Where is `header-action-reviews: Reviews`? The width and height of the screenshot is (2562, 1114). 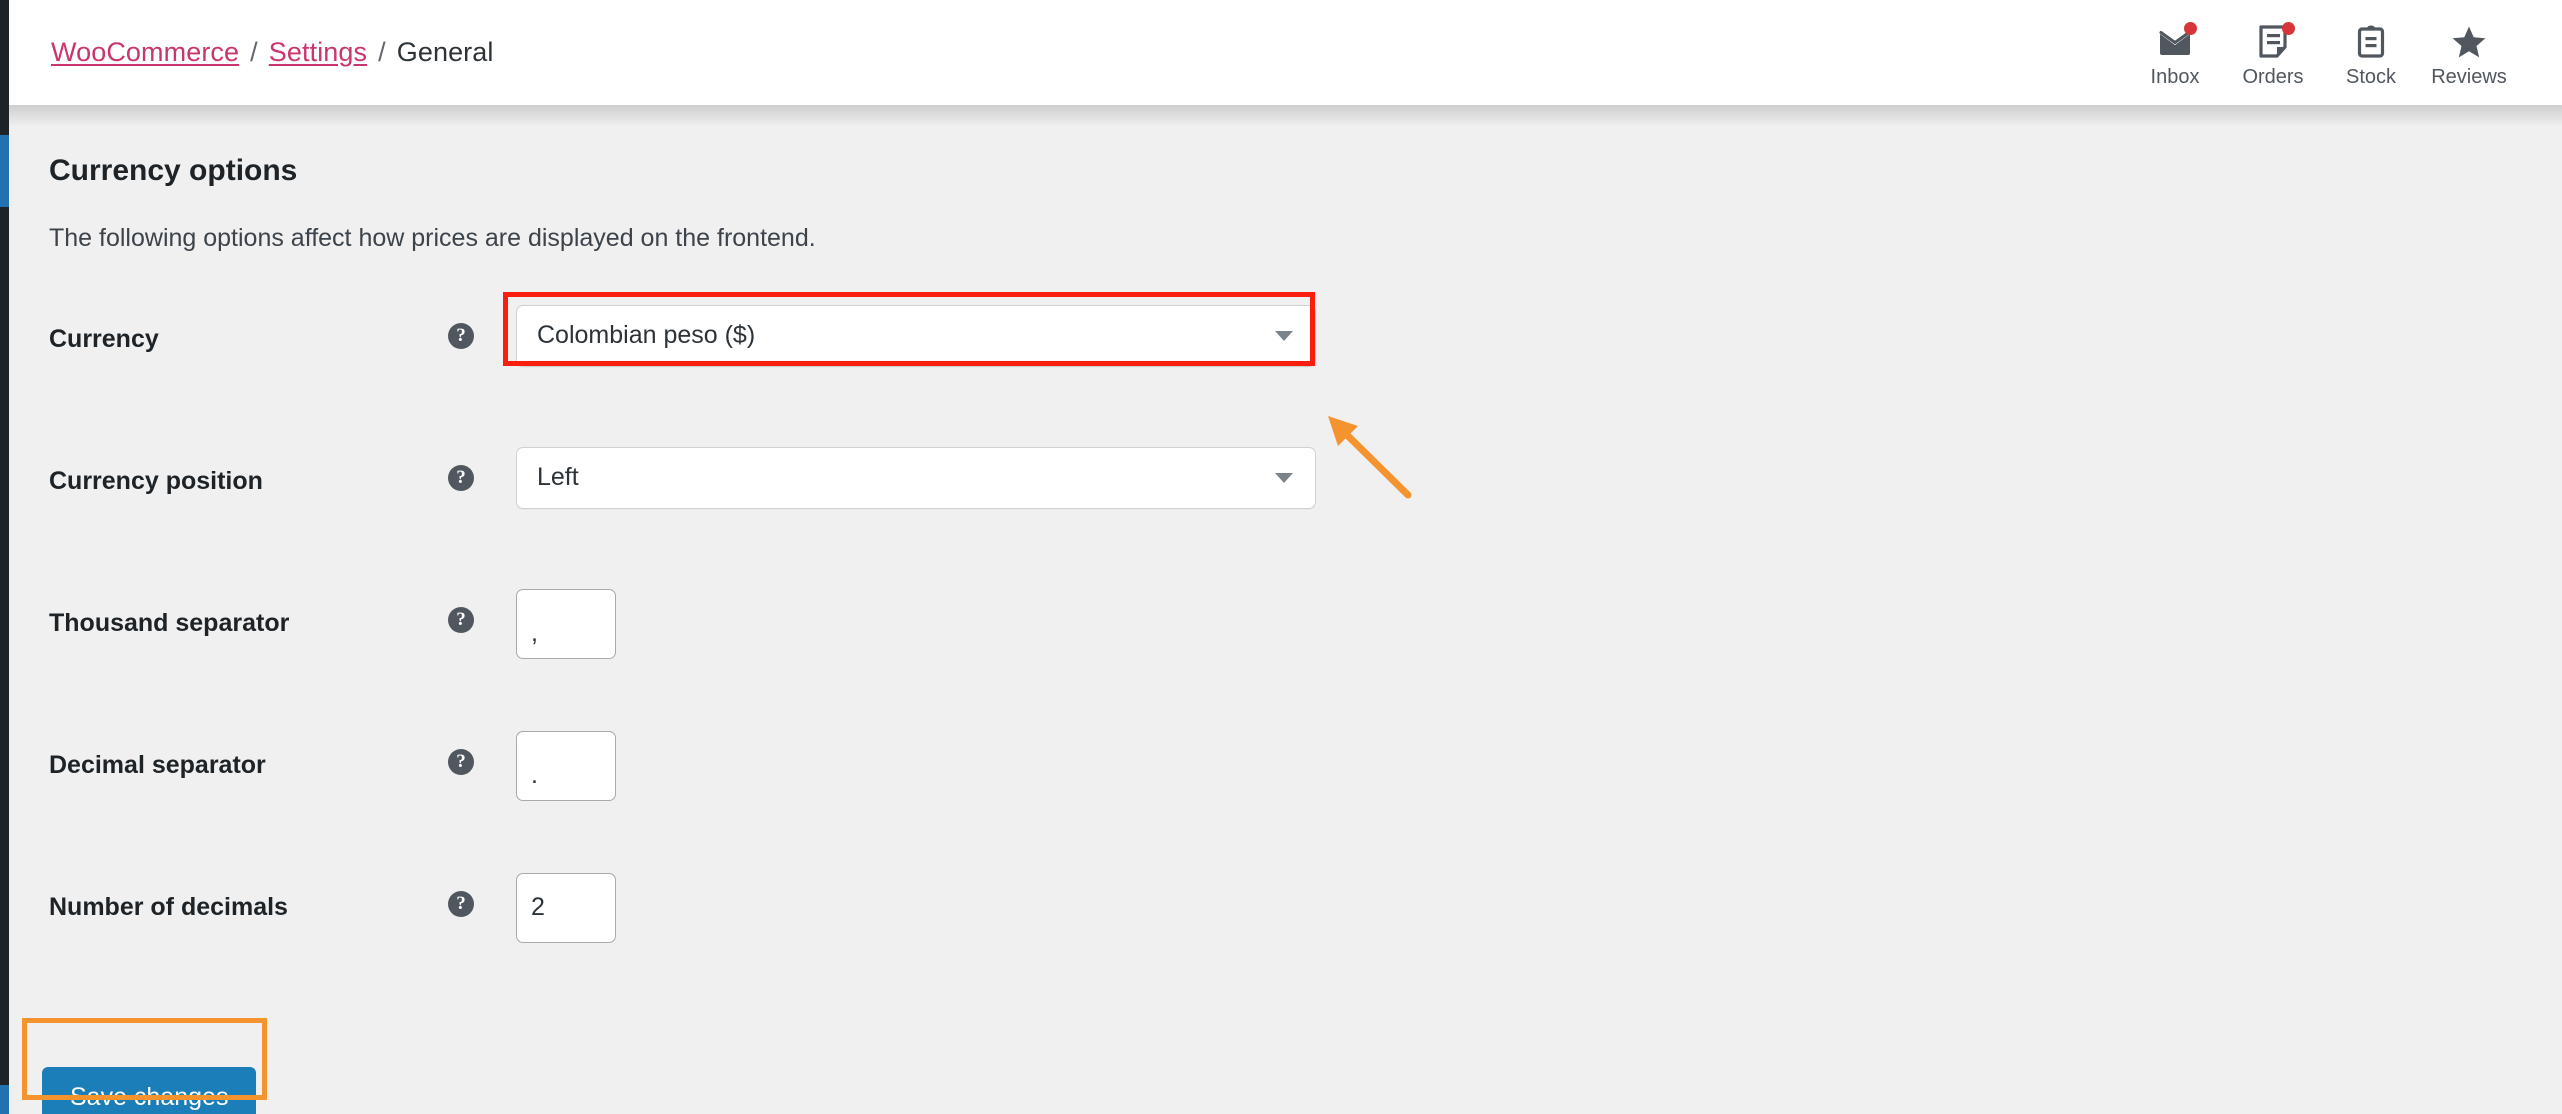 header-action-reviews: Reviews is located at coordinates (2469, 52).